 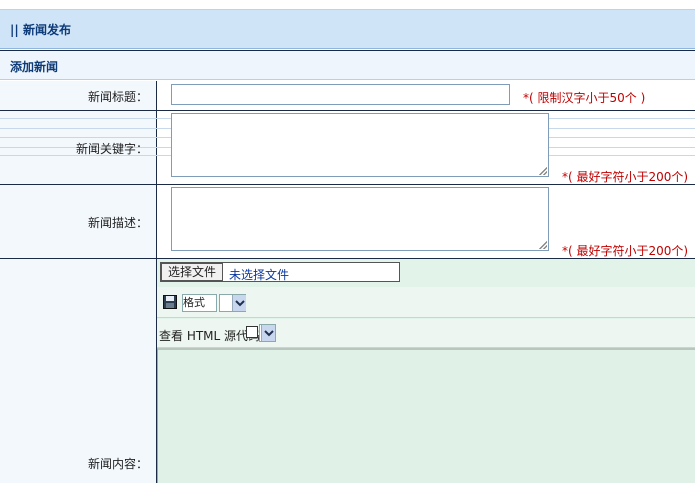 I want to click on html-dropdown, so click(x=267, y=333).